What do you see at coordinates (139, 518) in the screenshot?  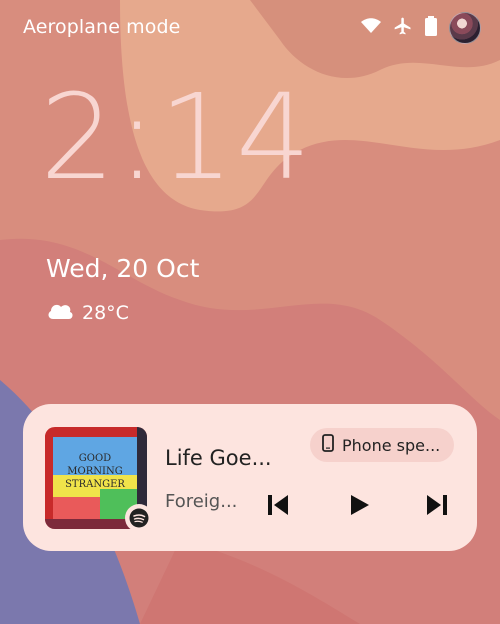 I see `spotify-icon` at bounding box center [139, 518].